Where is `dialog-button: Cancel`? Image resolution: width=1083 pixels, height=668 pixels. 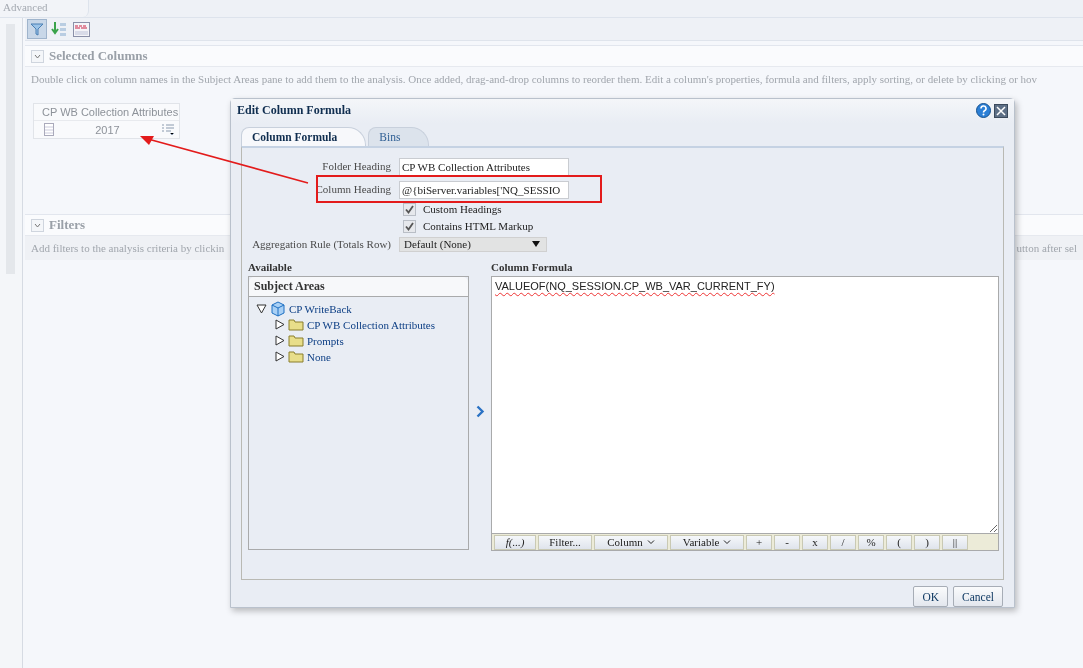 dialog-button: Cancel is located at coordinates (978, 596).